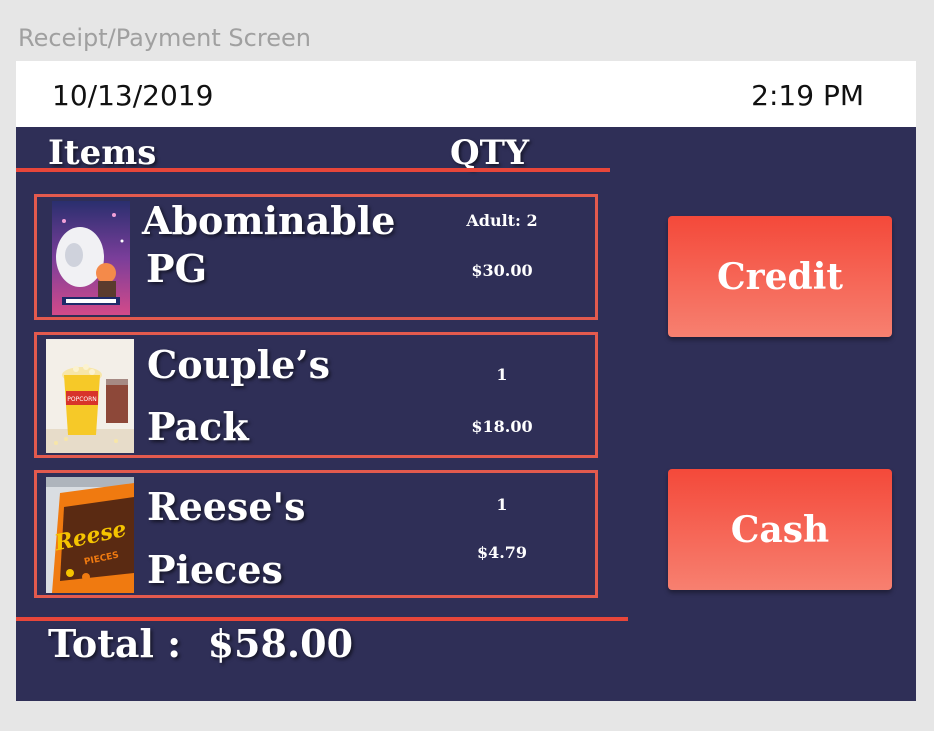 This screenshot has height=731, width=934. I want to click on cash-button: Cash, so click(780, 529).